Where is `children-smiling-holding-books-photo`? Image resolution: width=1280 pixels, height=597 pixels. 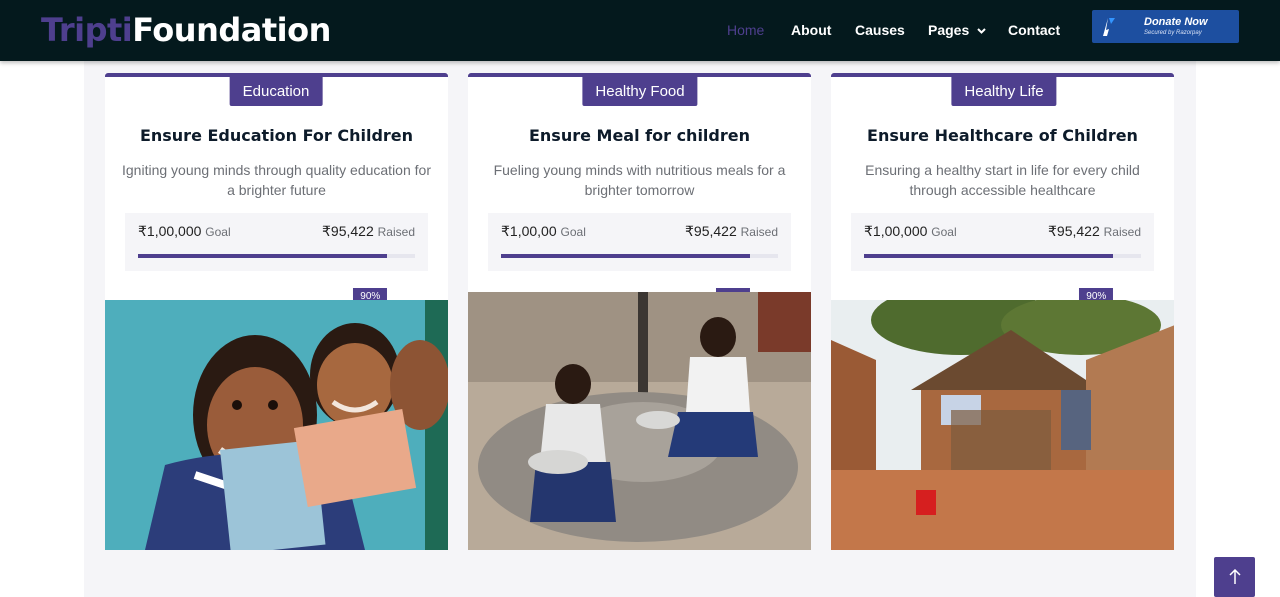
children-smiling-holding-books-photo is located at coordinates (276, 425).